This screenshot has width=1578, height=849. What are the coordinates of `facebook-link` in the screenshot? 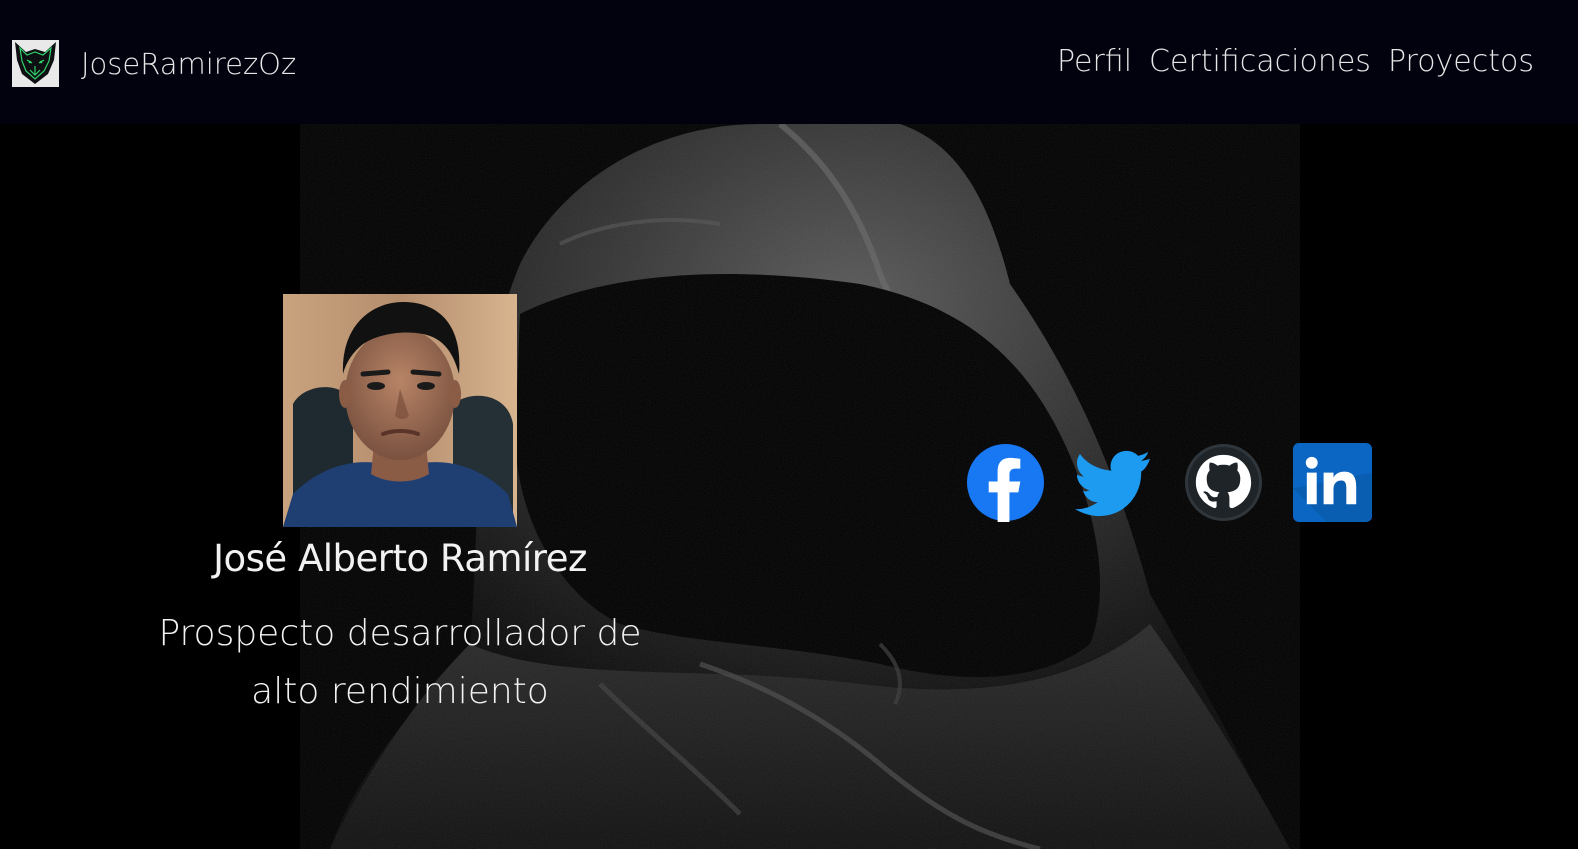 It's located at (1005, 482).